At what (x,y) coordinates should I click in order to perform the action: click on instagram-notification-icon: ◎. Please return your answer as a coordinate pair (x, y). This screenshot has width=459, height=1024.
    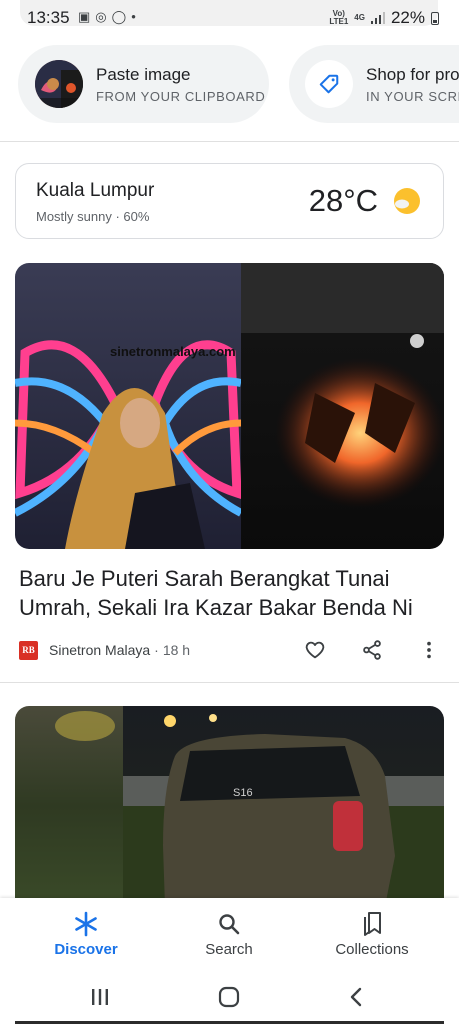
    Looking at the image, I should click on (101, 16).